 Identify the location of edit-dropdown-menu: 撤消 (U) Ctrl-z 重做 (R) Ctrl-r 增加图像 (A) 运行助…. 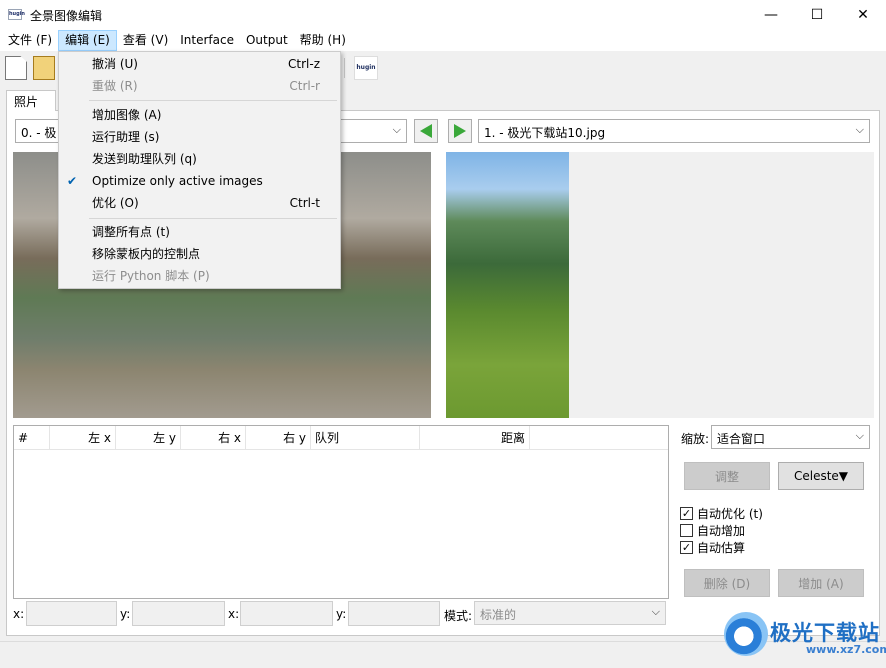
(199, 170).